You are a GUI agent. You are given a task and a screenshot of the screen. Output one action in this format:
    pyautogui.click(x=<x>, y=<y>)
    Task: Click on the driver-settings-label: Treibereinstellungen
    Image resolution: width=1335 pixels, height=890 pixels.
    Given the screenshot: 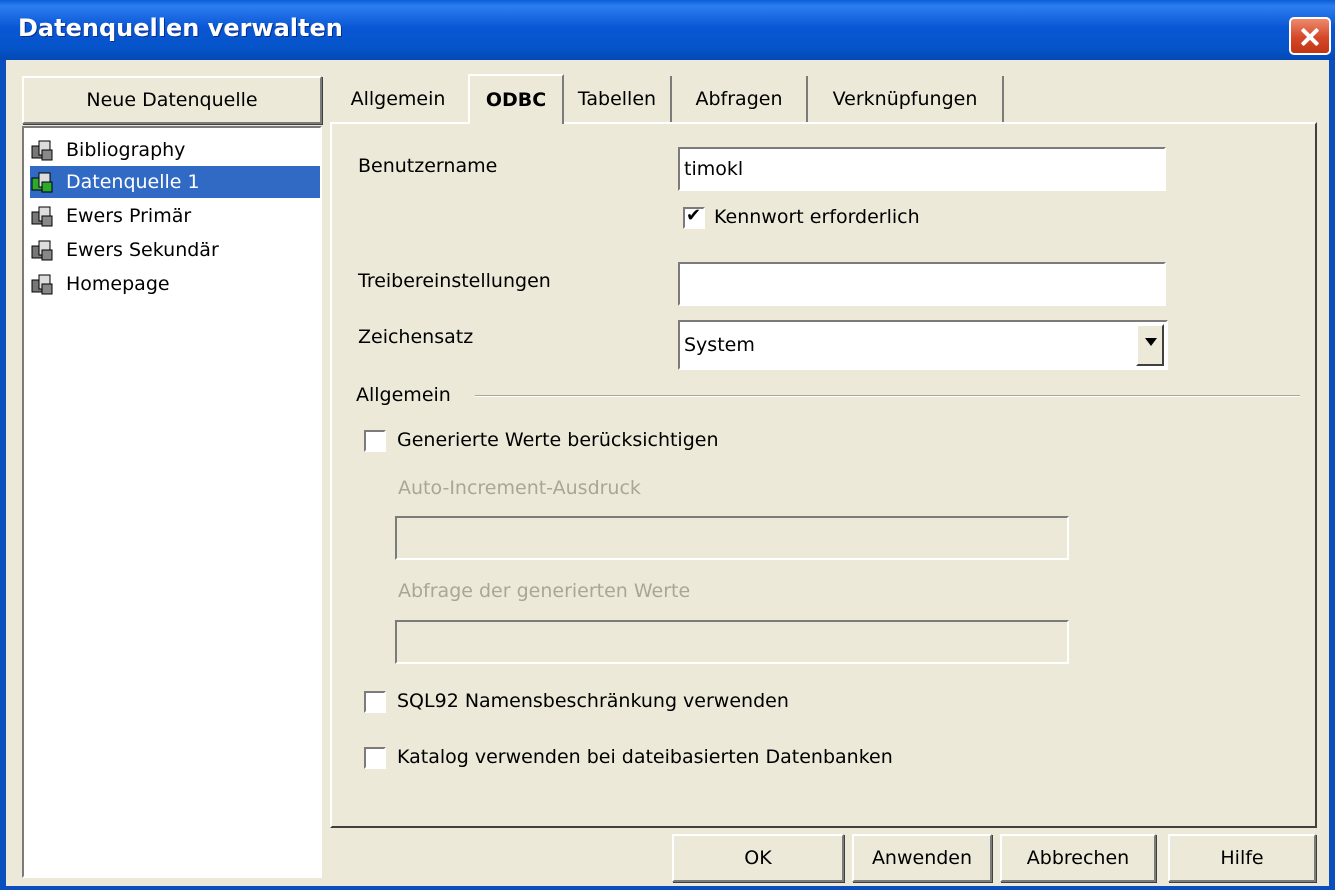 What is the action you would take?
    pyautogui.click(x=454, y=281)
    